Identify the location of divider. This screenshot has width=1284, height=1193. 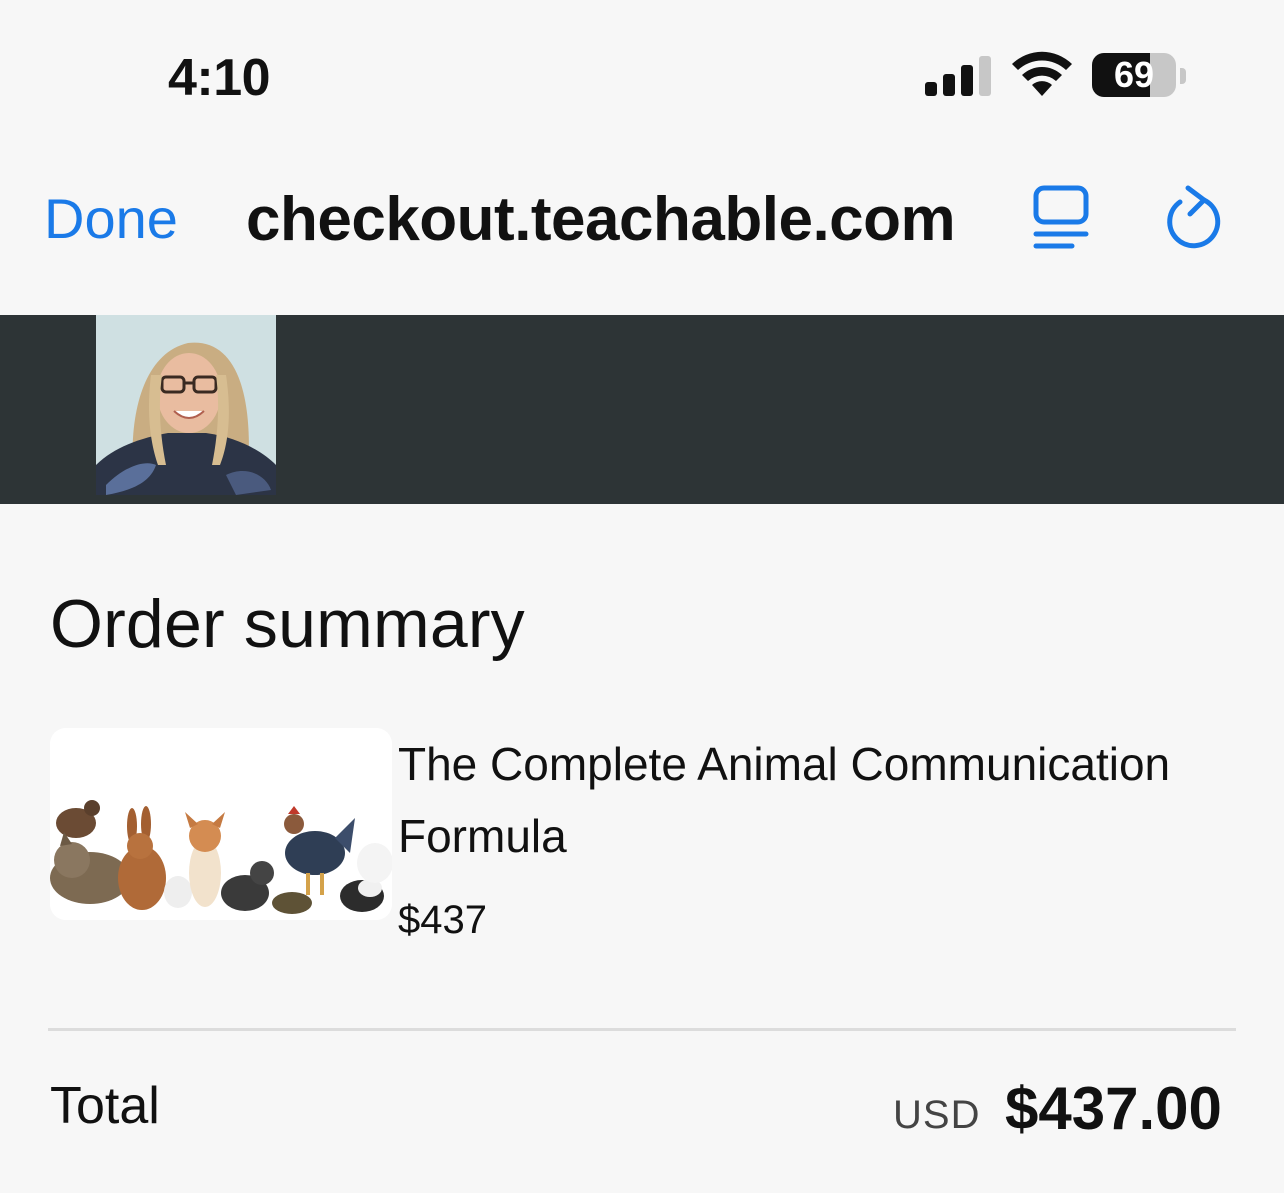
(642, 1029).